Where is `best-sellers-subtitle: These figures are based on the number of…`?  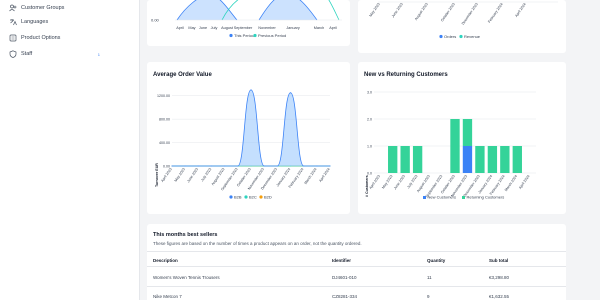
best-sellers-subtitle: These figures are based on the number of… is located at coordinates (257, 243).